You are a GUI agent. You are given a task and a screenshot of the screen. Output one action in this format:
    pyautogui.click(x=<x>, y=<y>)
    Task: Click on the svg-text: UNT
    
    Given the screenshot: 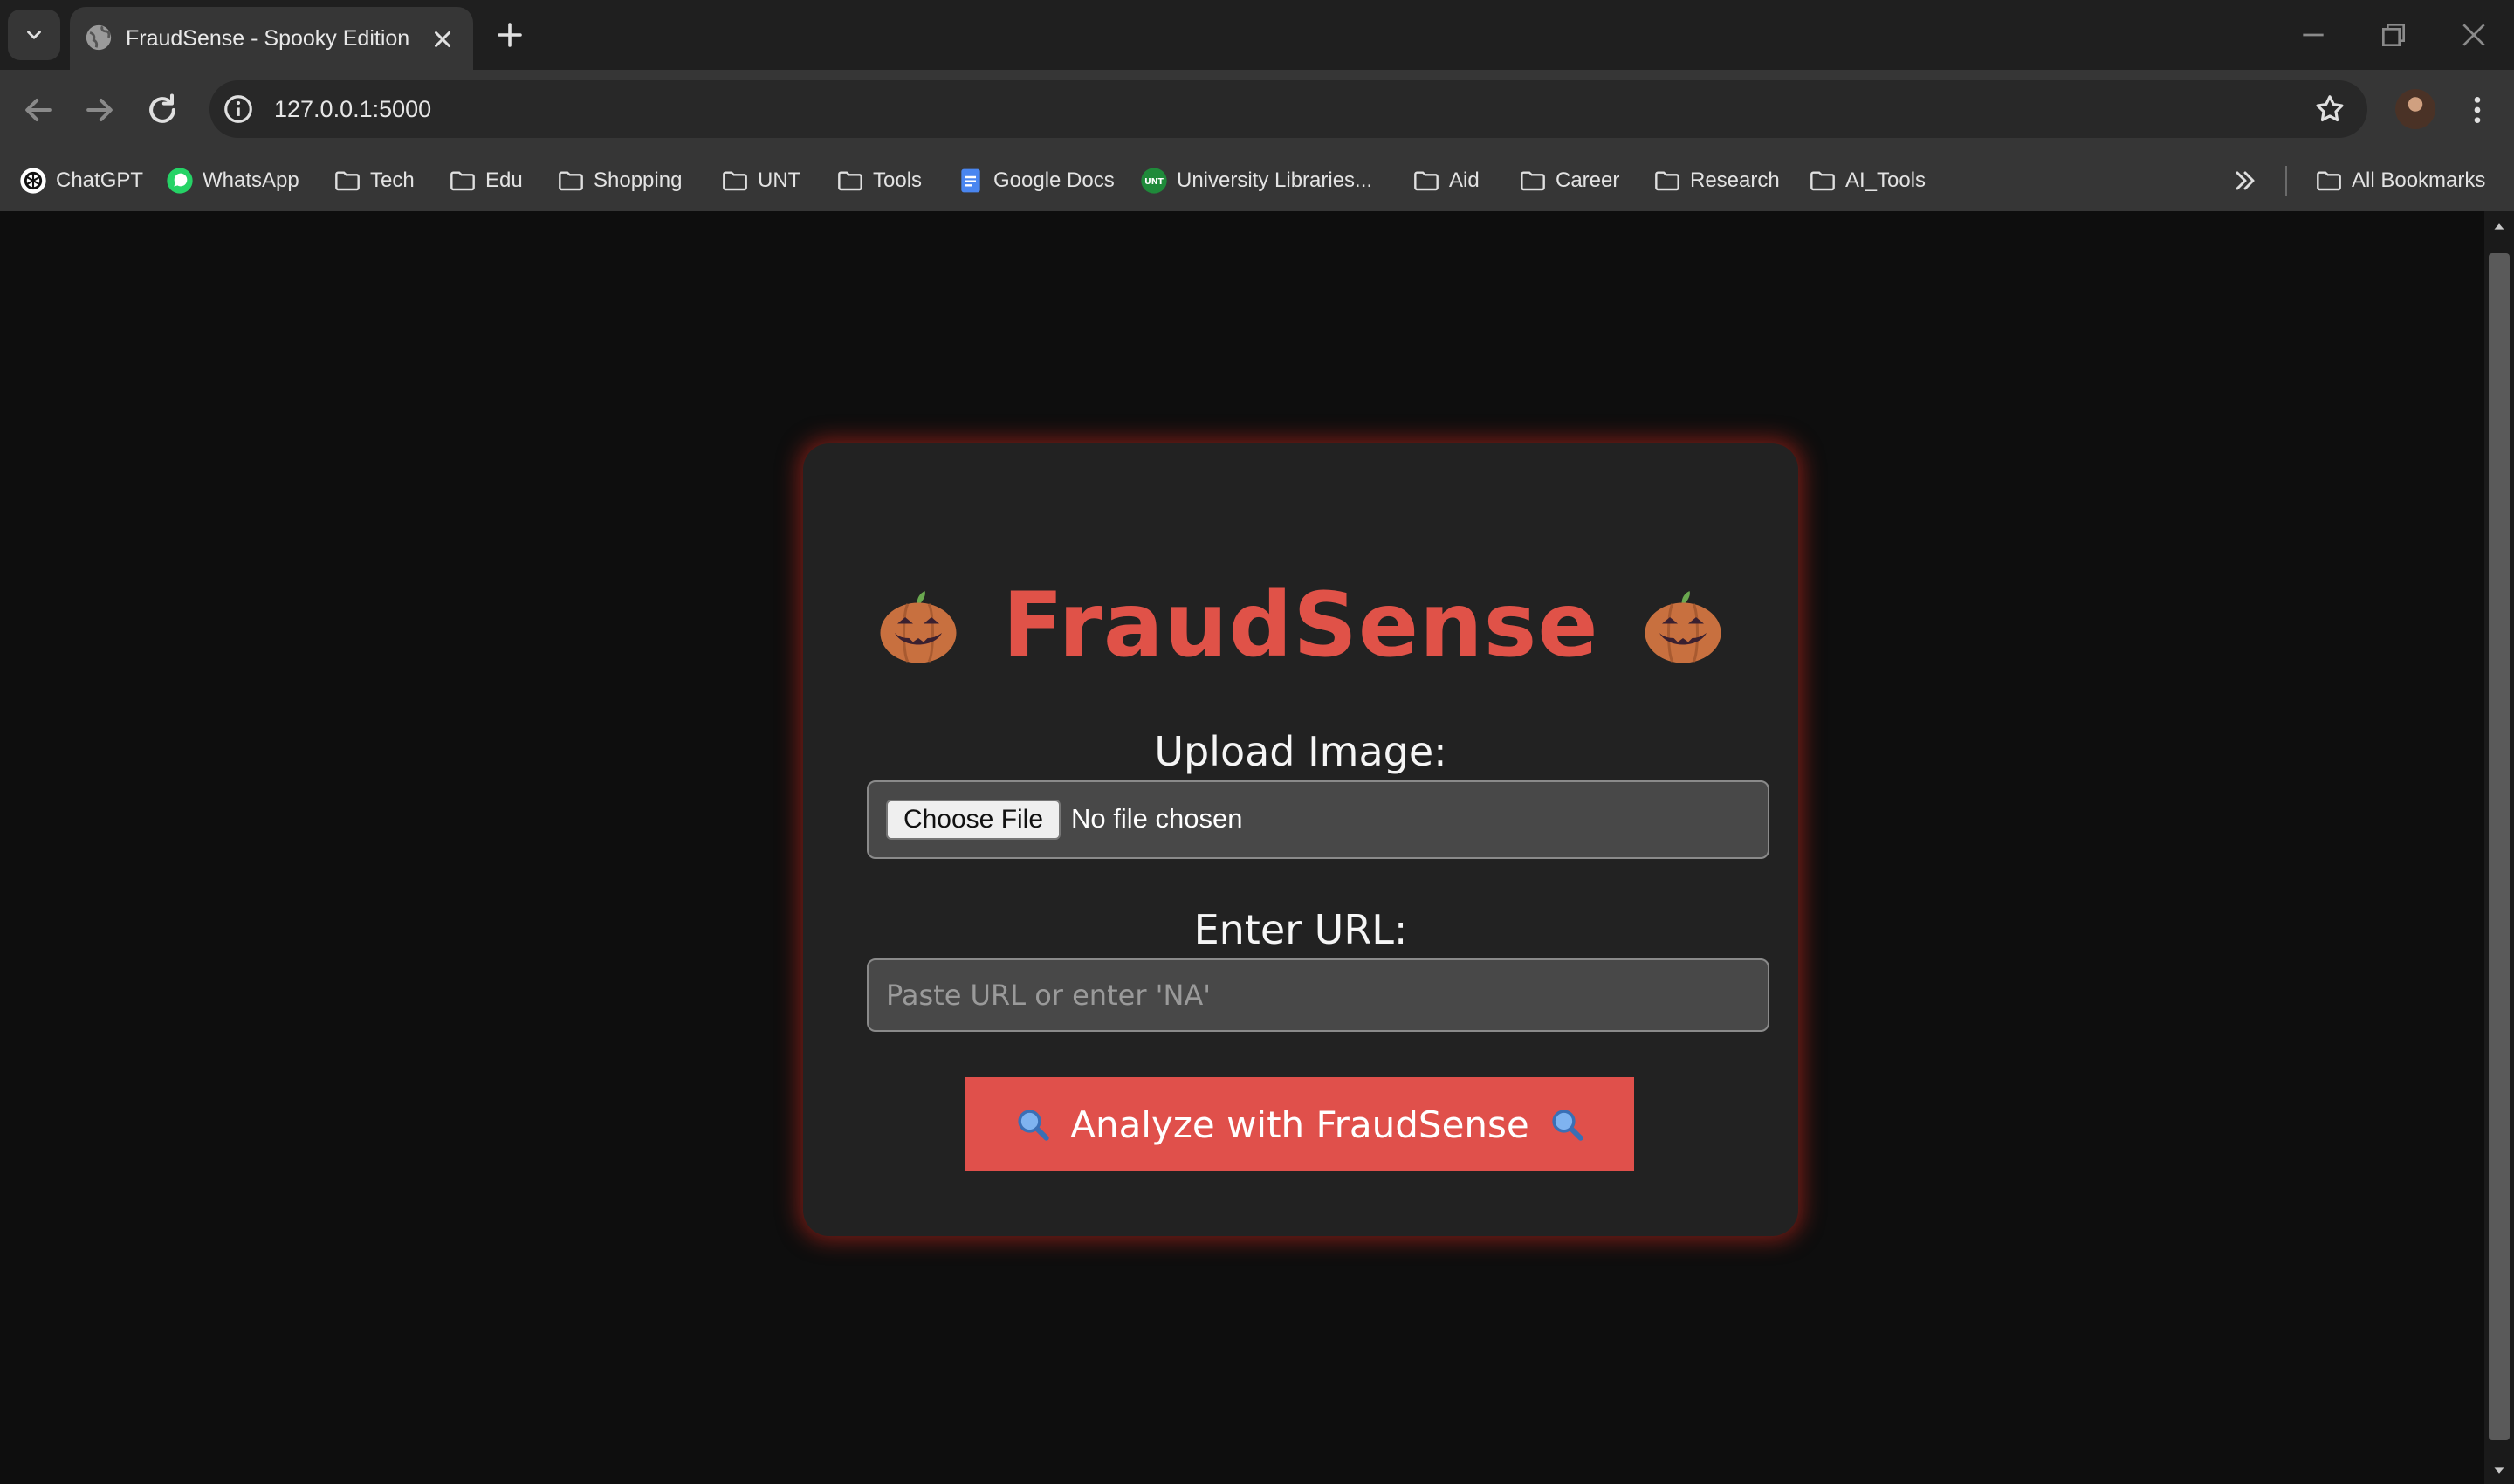 What is the action you would take?
    pyautogui.click(x=1154, y=182)
    